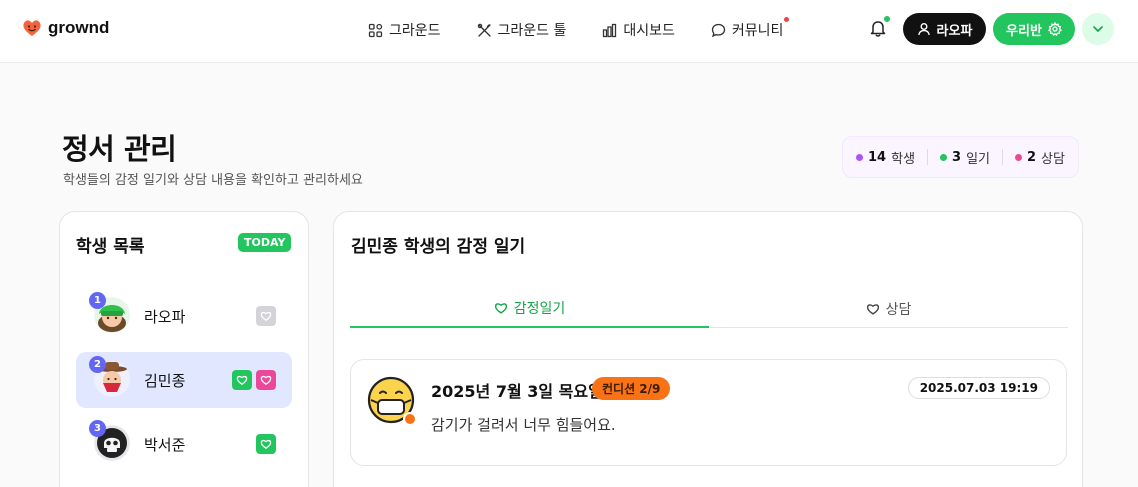 This screenshot has height=487, width=1138. I want to click on nav-item-label: 그라운드 툴, so click(532, 31).